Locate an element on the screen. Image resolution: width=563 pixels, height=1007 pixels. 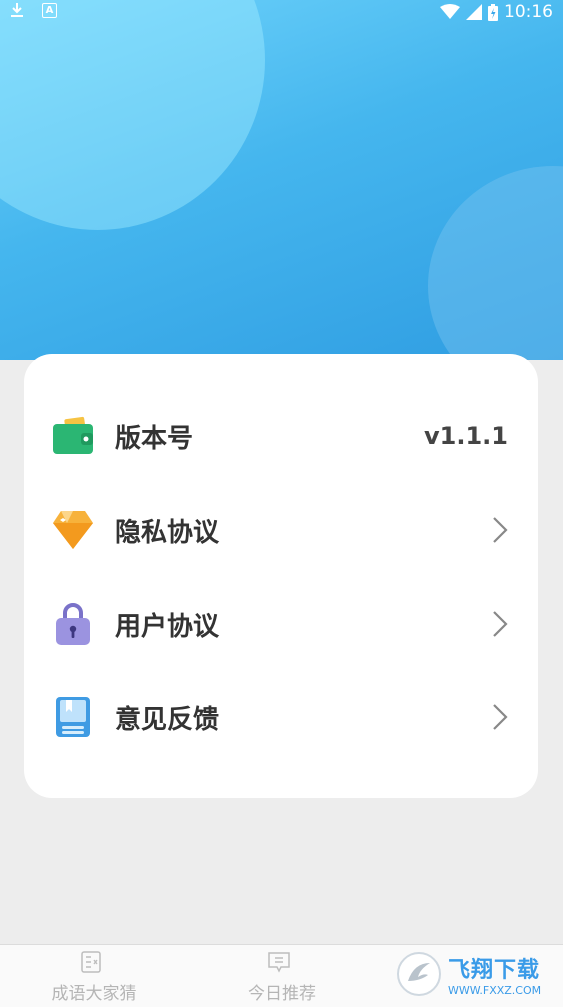
user-agreement-label: 用户协议 is located at coordinates (167, 626).